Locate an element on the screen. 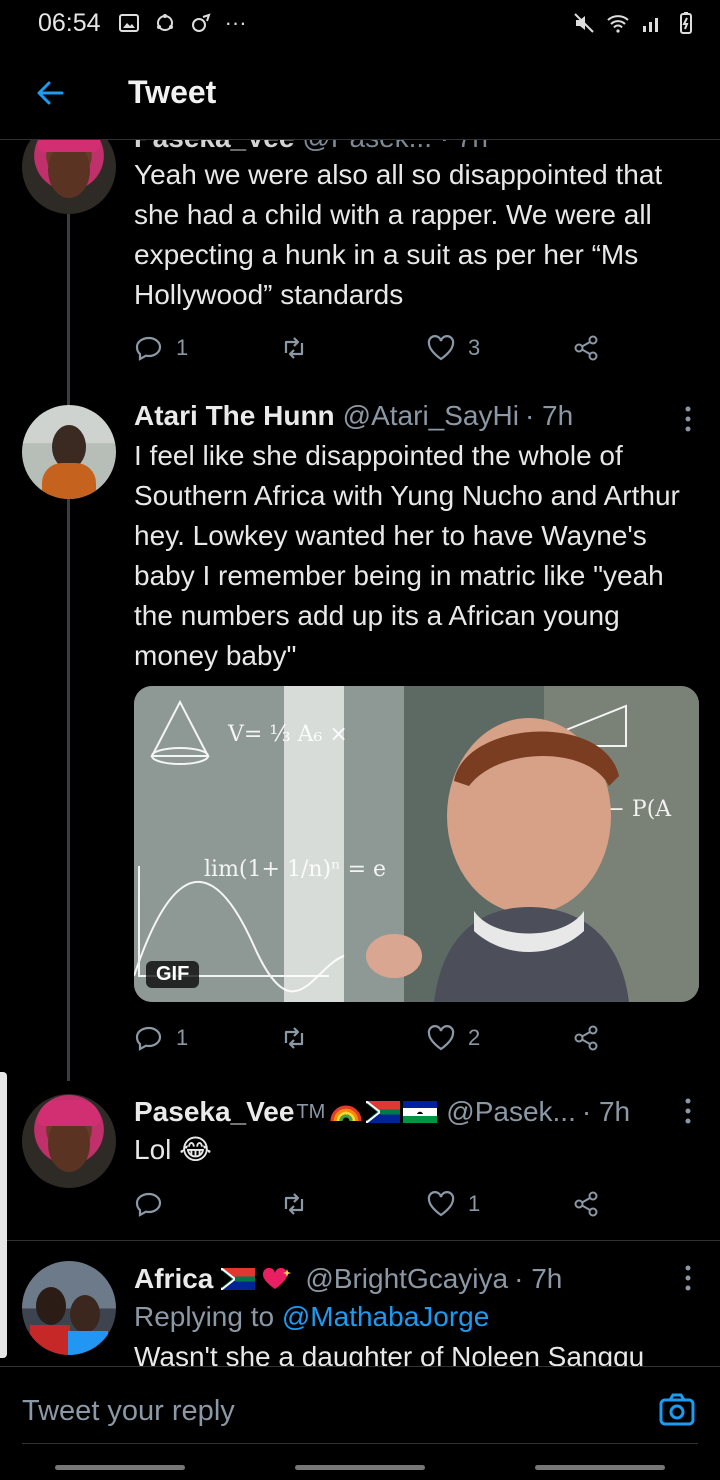 This screenshot has width=720, height=1480. back-button is located at coordinates (50, 93).